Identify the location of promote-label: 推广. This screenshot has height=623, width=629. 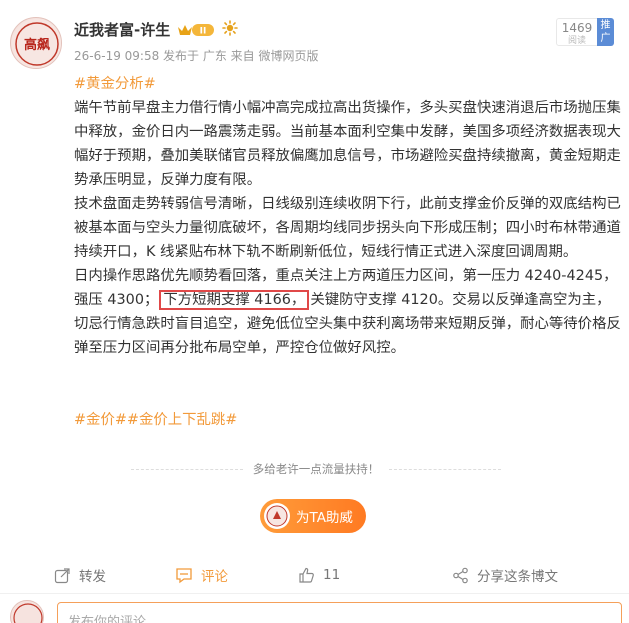
(605, 32).